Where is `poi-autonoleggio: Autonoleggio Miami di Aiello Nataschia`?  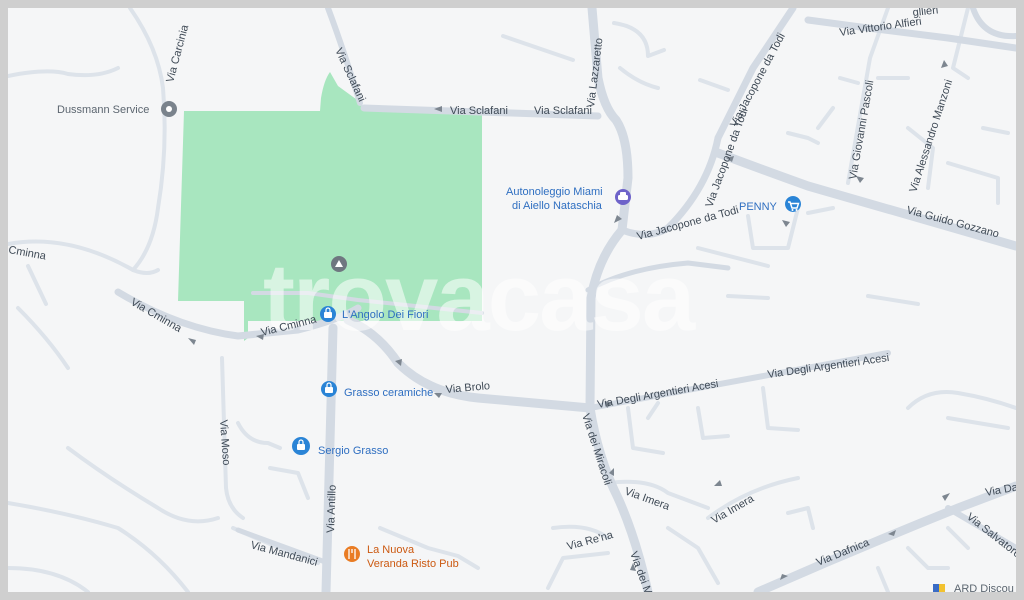
poi-autonoleggio: Autonoleggio Miami di Aiello Nataschia is located at coordinates (568, 199).